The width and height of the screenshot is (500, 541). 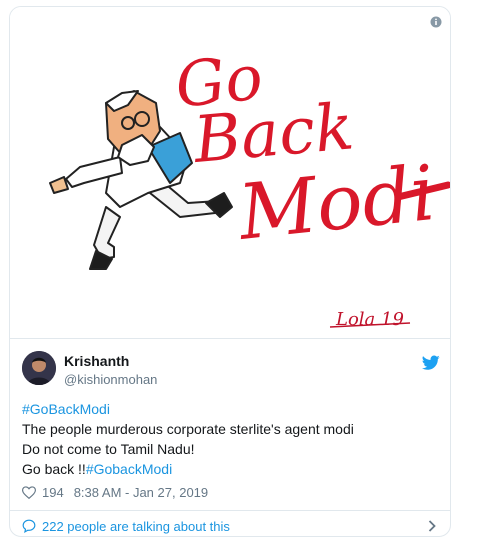 What do you see at coordinates (231, 526) in the screenshot?
I see `conversation-link: 222 people are talking about this` at bounding box center [231, 526].